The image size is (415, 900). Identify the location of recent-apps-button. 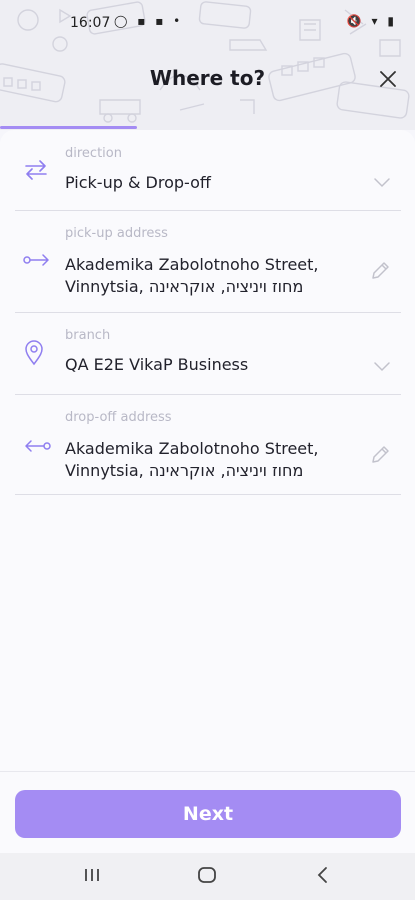
(92, 877).